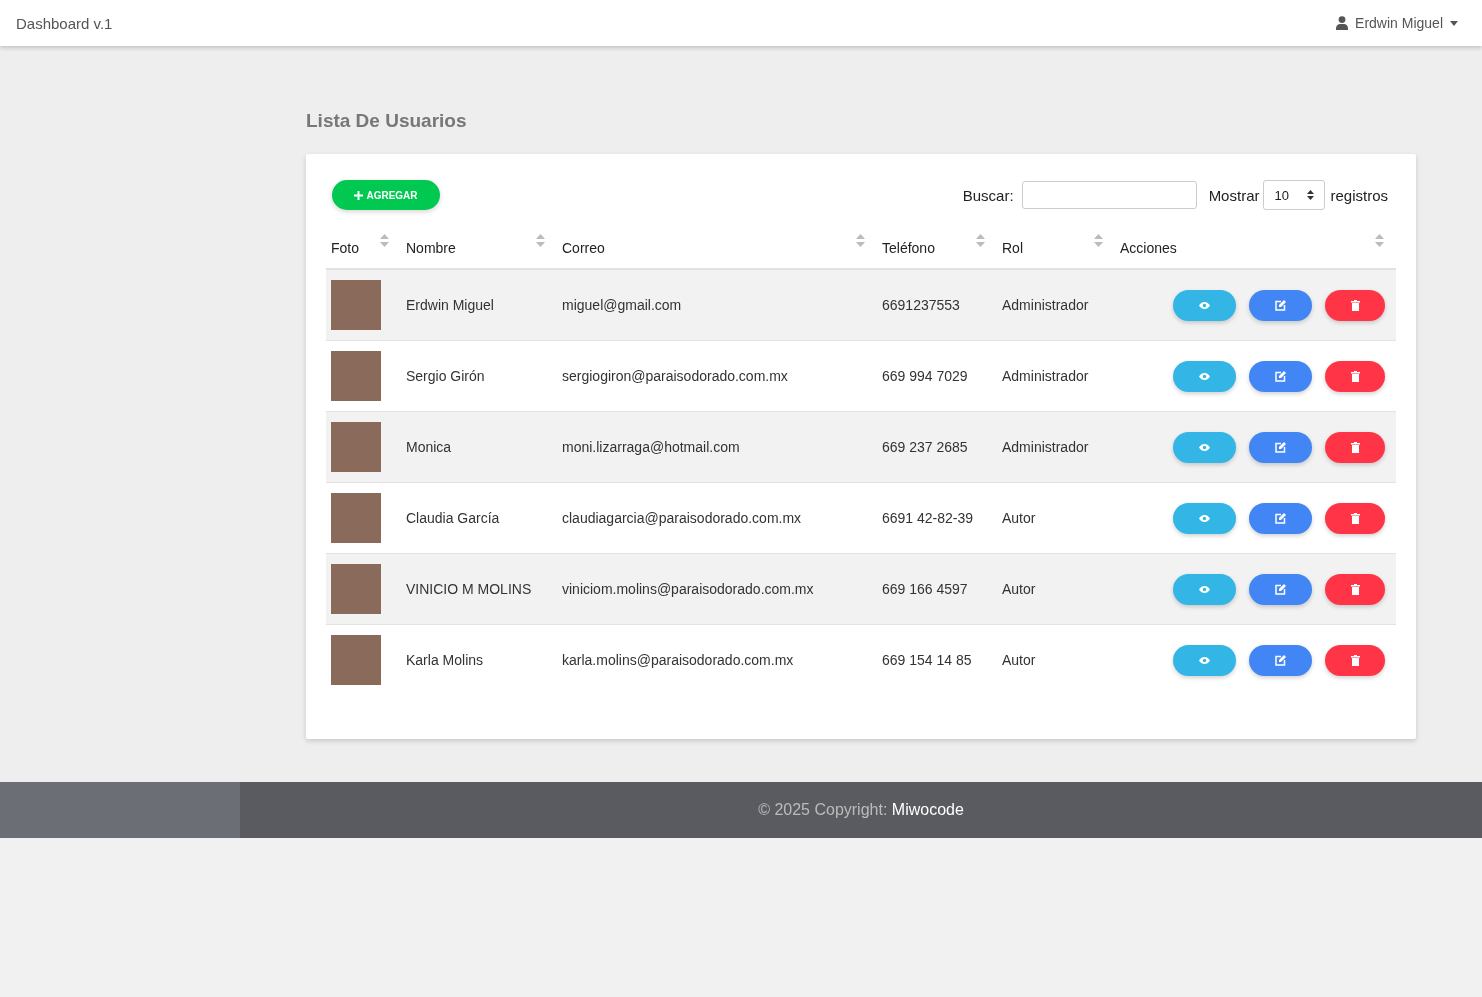 The height and width of the screenshot is (997, 1482). What do you see at coordinates (1342, 23) in the screenshot?
I see `user-icon` at bounding box center [1342, 23].